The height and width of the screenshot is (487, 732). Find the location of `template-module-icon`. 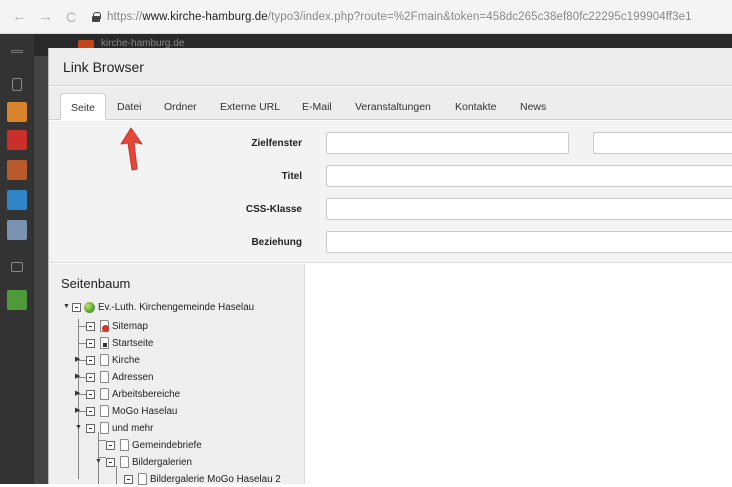

template-module-icon is located at coordinates (17, 230).